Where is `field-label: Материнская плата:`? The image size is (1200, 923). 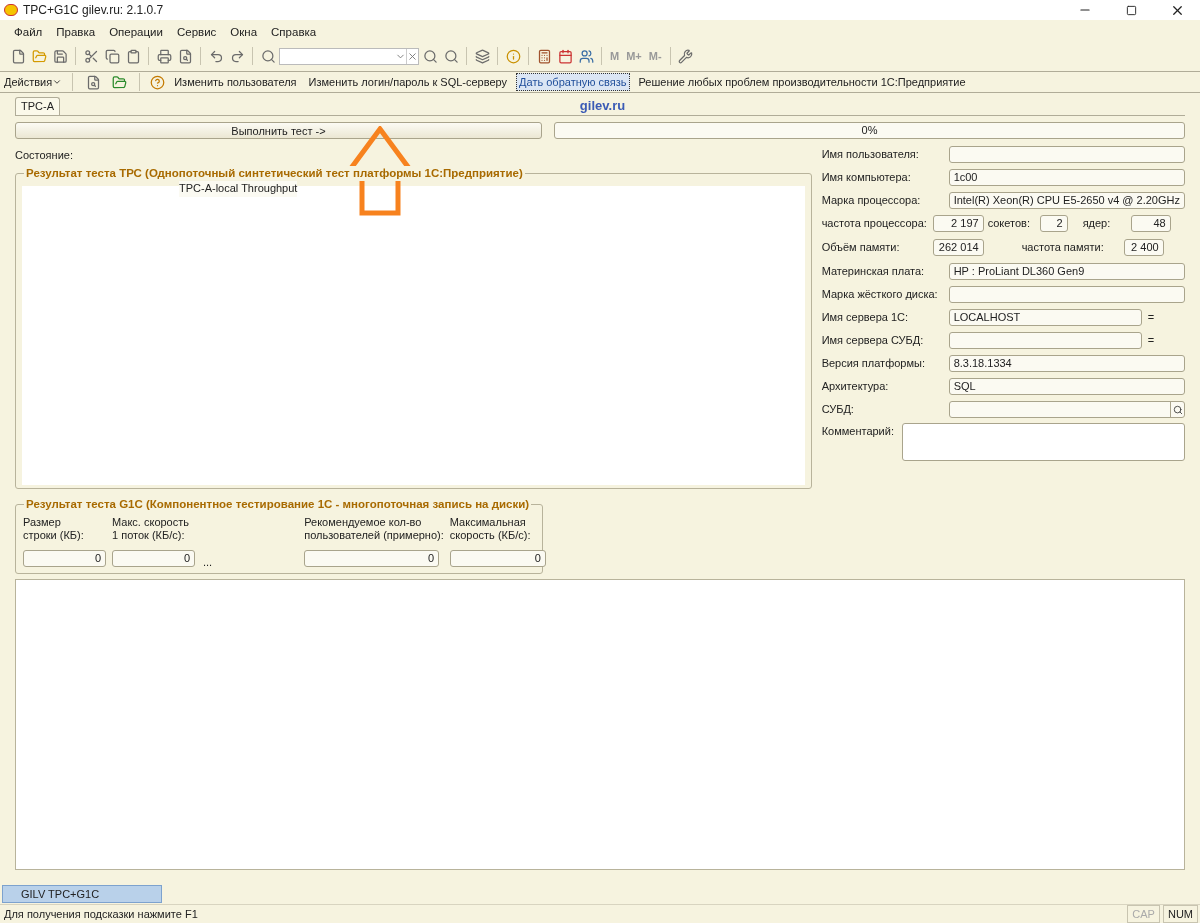
field-label: Материнская плата: is located at coordinates (873, 272).